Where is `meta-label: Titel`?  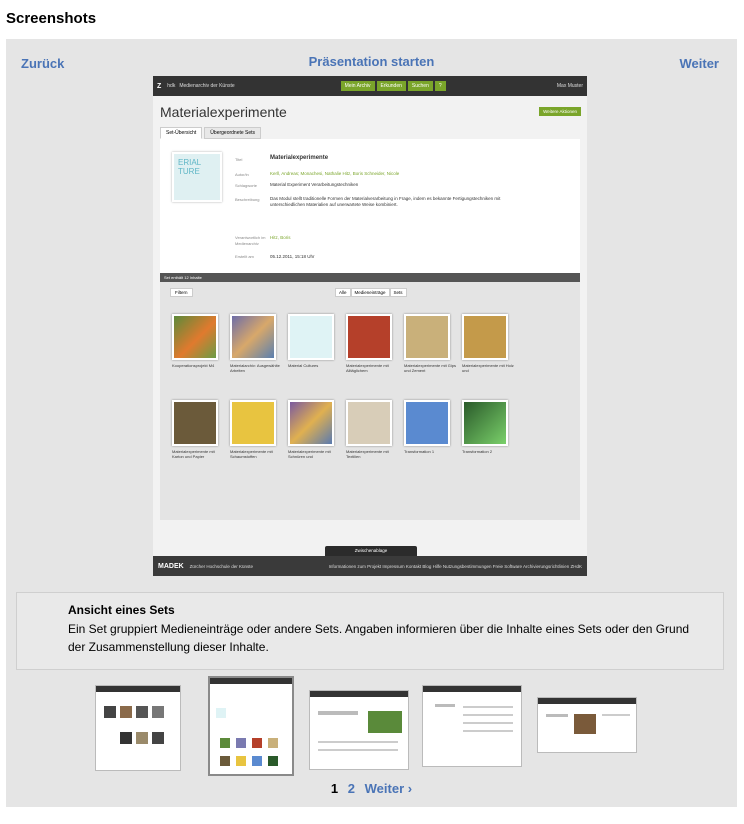 meta-label: Titel is located at coordinates (239, 159).